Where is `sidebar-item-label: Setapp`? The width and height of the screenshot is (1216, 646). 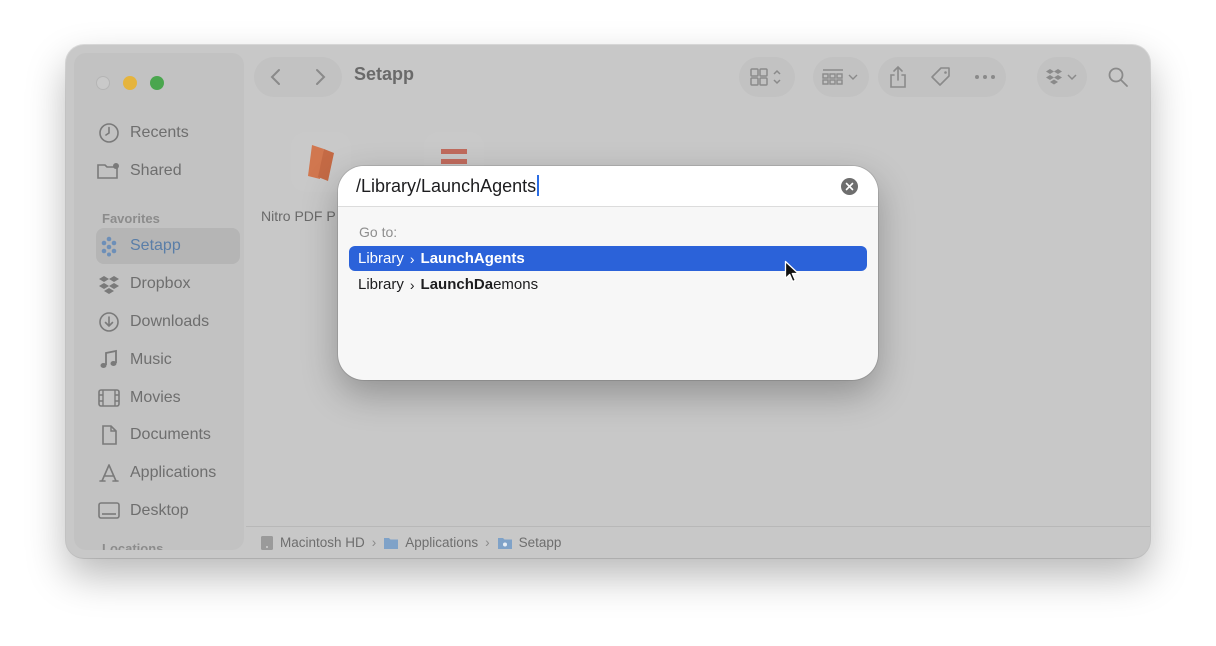
sidebar-item-label: Setapp is located at coordinates (155, 245).